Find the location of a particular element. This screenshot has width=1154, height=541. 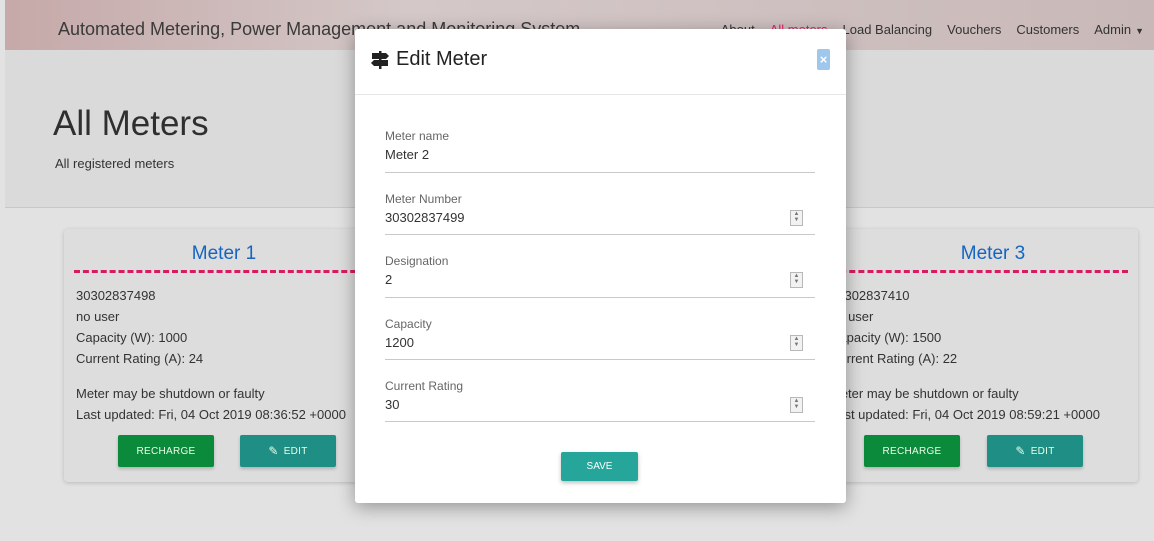

meter-name-field: Meter name Meter 2 is located at coordinates (600, 151).